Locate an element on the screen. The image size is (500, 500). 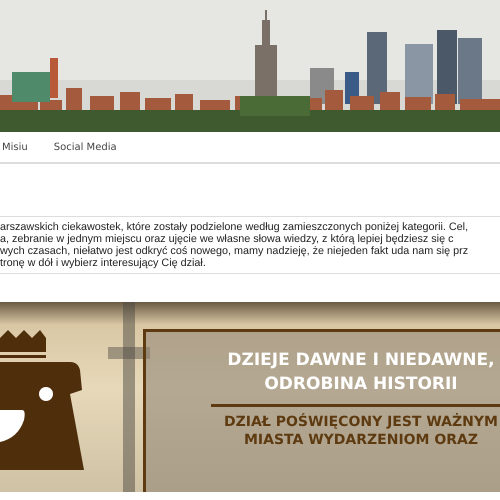
category-description: MIASTA WYDARZENIOM ORAZ is located at coordinates (361, 440).